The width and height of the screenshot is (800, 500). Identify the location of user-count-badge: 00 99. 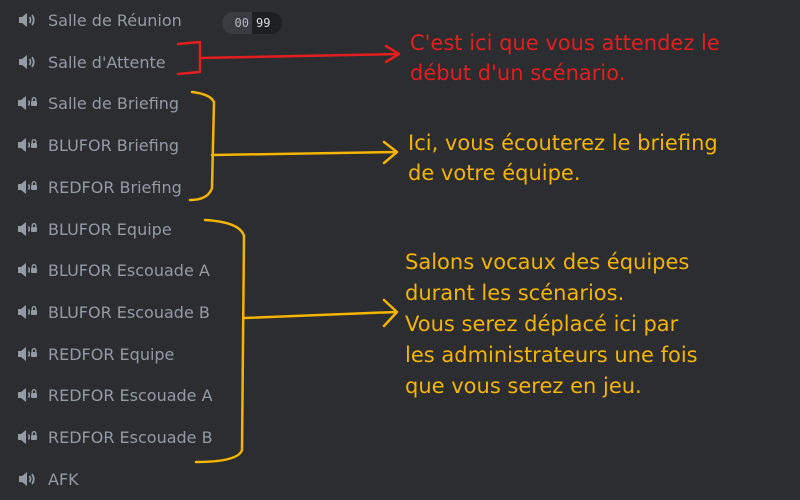
(252, 23).